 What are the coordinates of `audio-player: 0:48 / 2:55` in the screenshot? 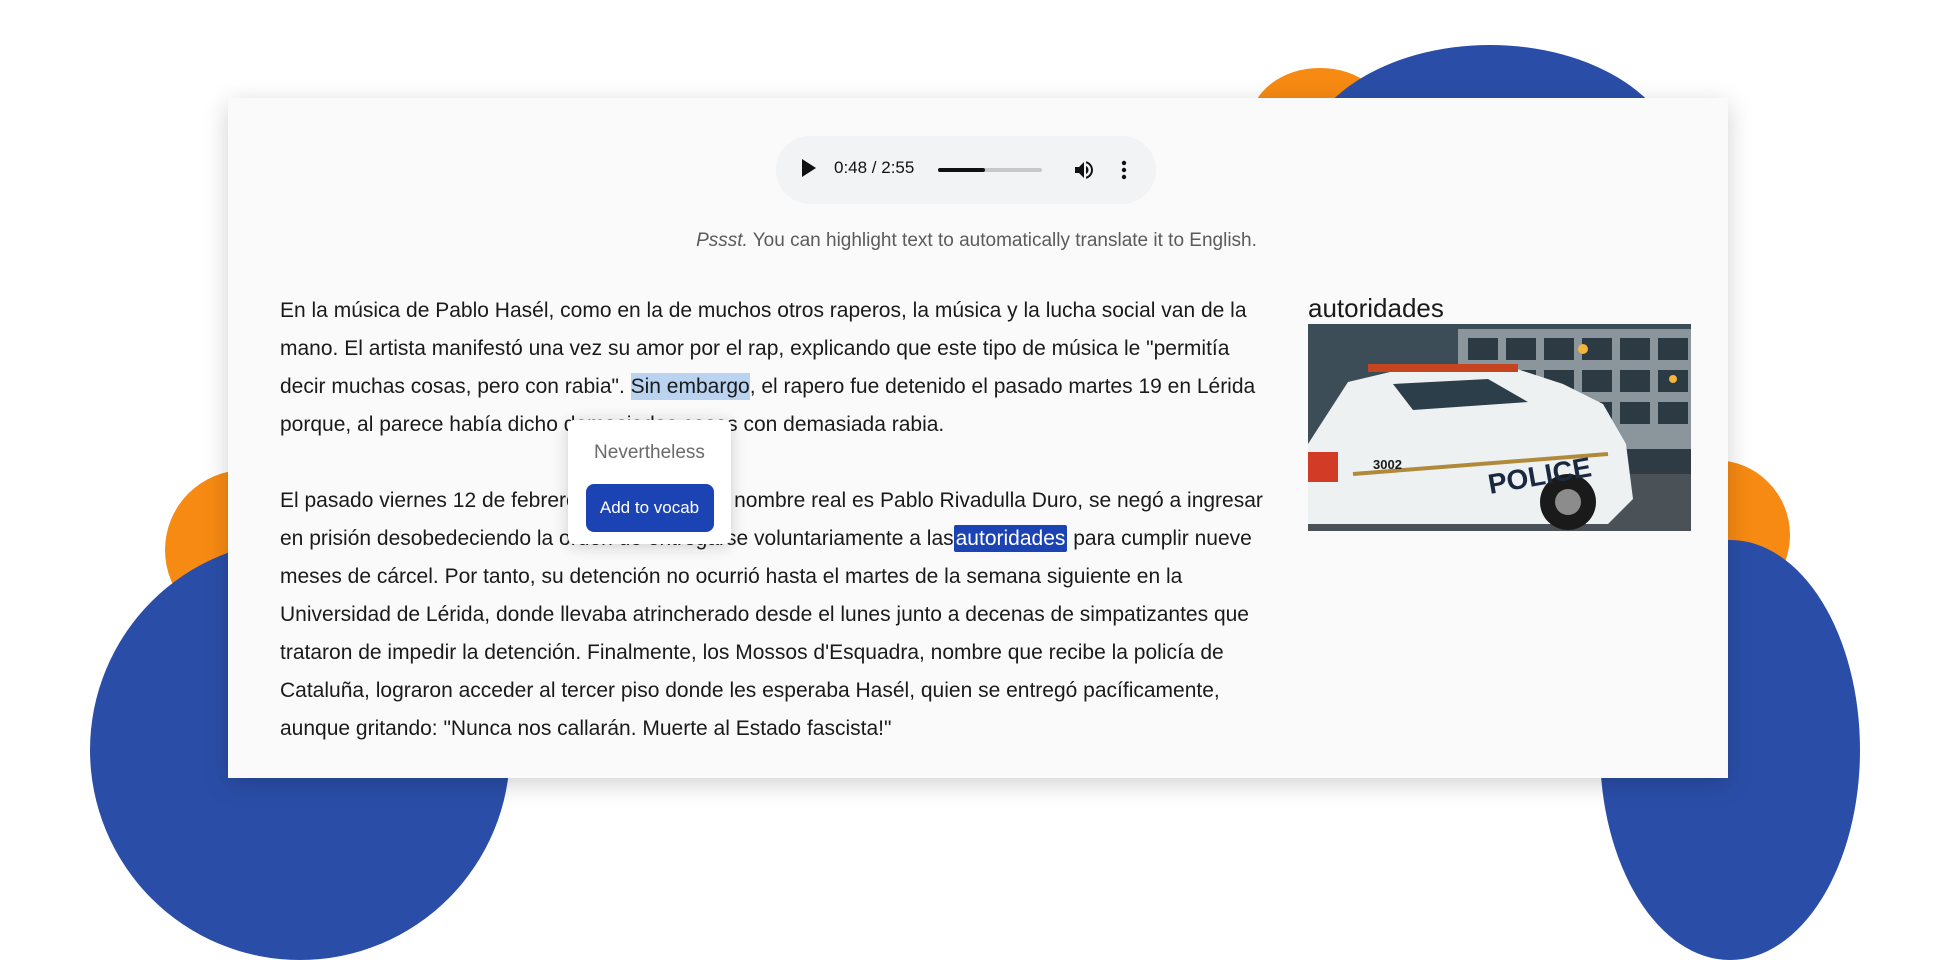 It's located at (966, 170).